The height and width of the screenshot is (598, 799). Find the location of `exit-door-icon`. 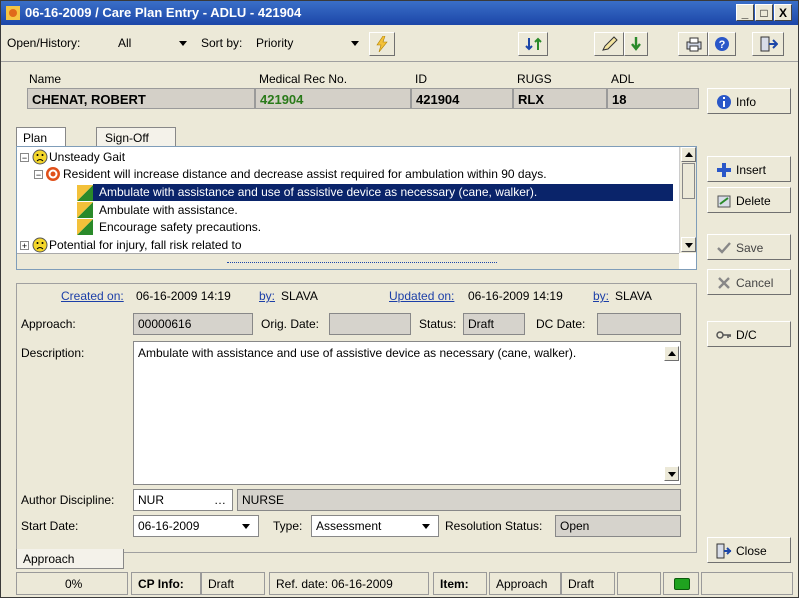

exit-door-icon is located at coordinates (769, 44).